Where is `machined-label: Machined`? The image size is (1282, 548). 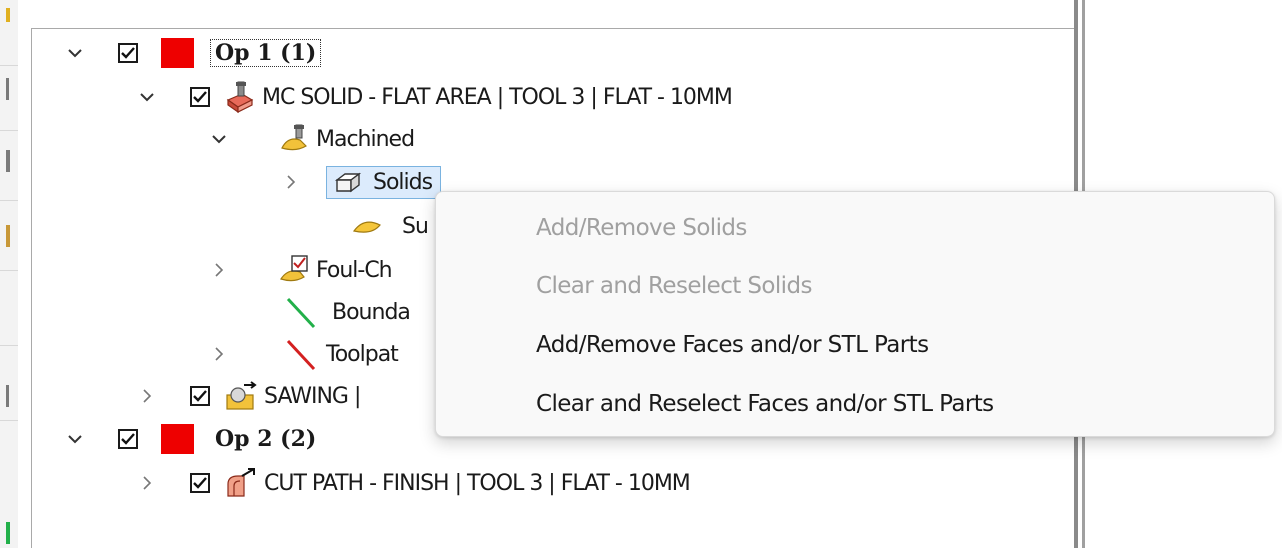 machined-label: Machined is located at coordinates (365, 139).